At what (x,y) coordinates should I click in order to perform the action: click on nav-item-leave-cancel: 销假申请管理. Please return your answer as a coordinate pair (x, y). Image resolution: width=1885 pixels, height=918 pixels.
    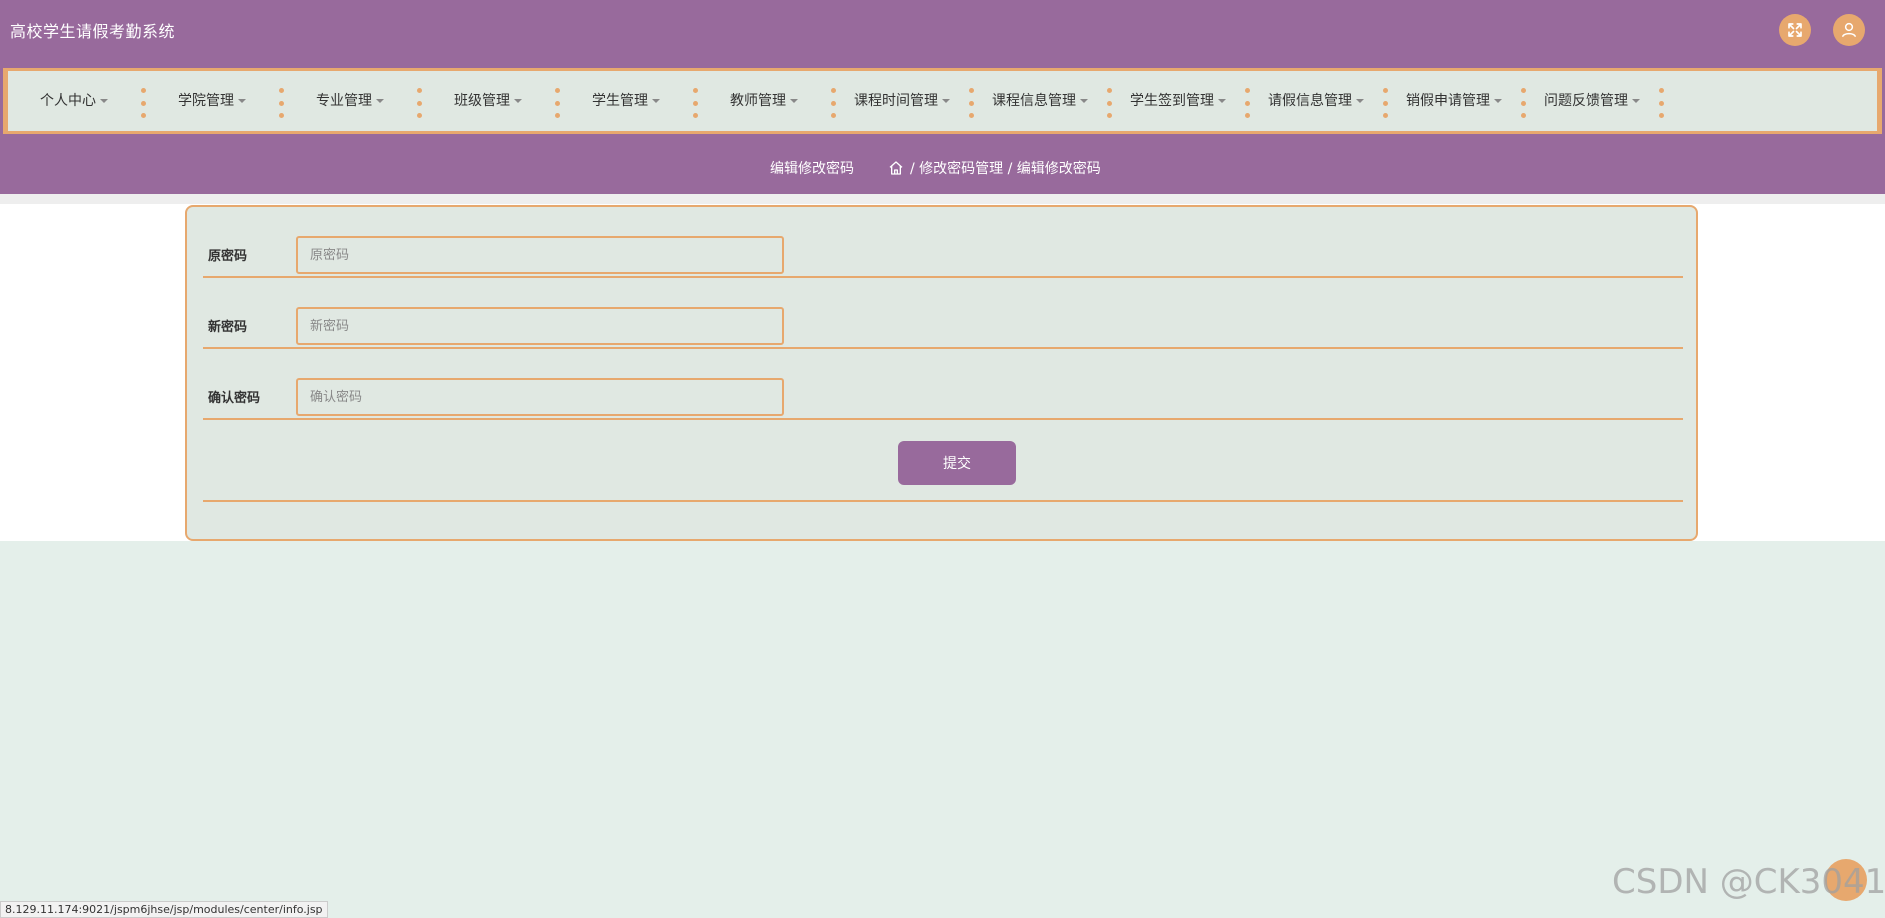
    Looking at the image, I should click on (1454, 100).